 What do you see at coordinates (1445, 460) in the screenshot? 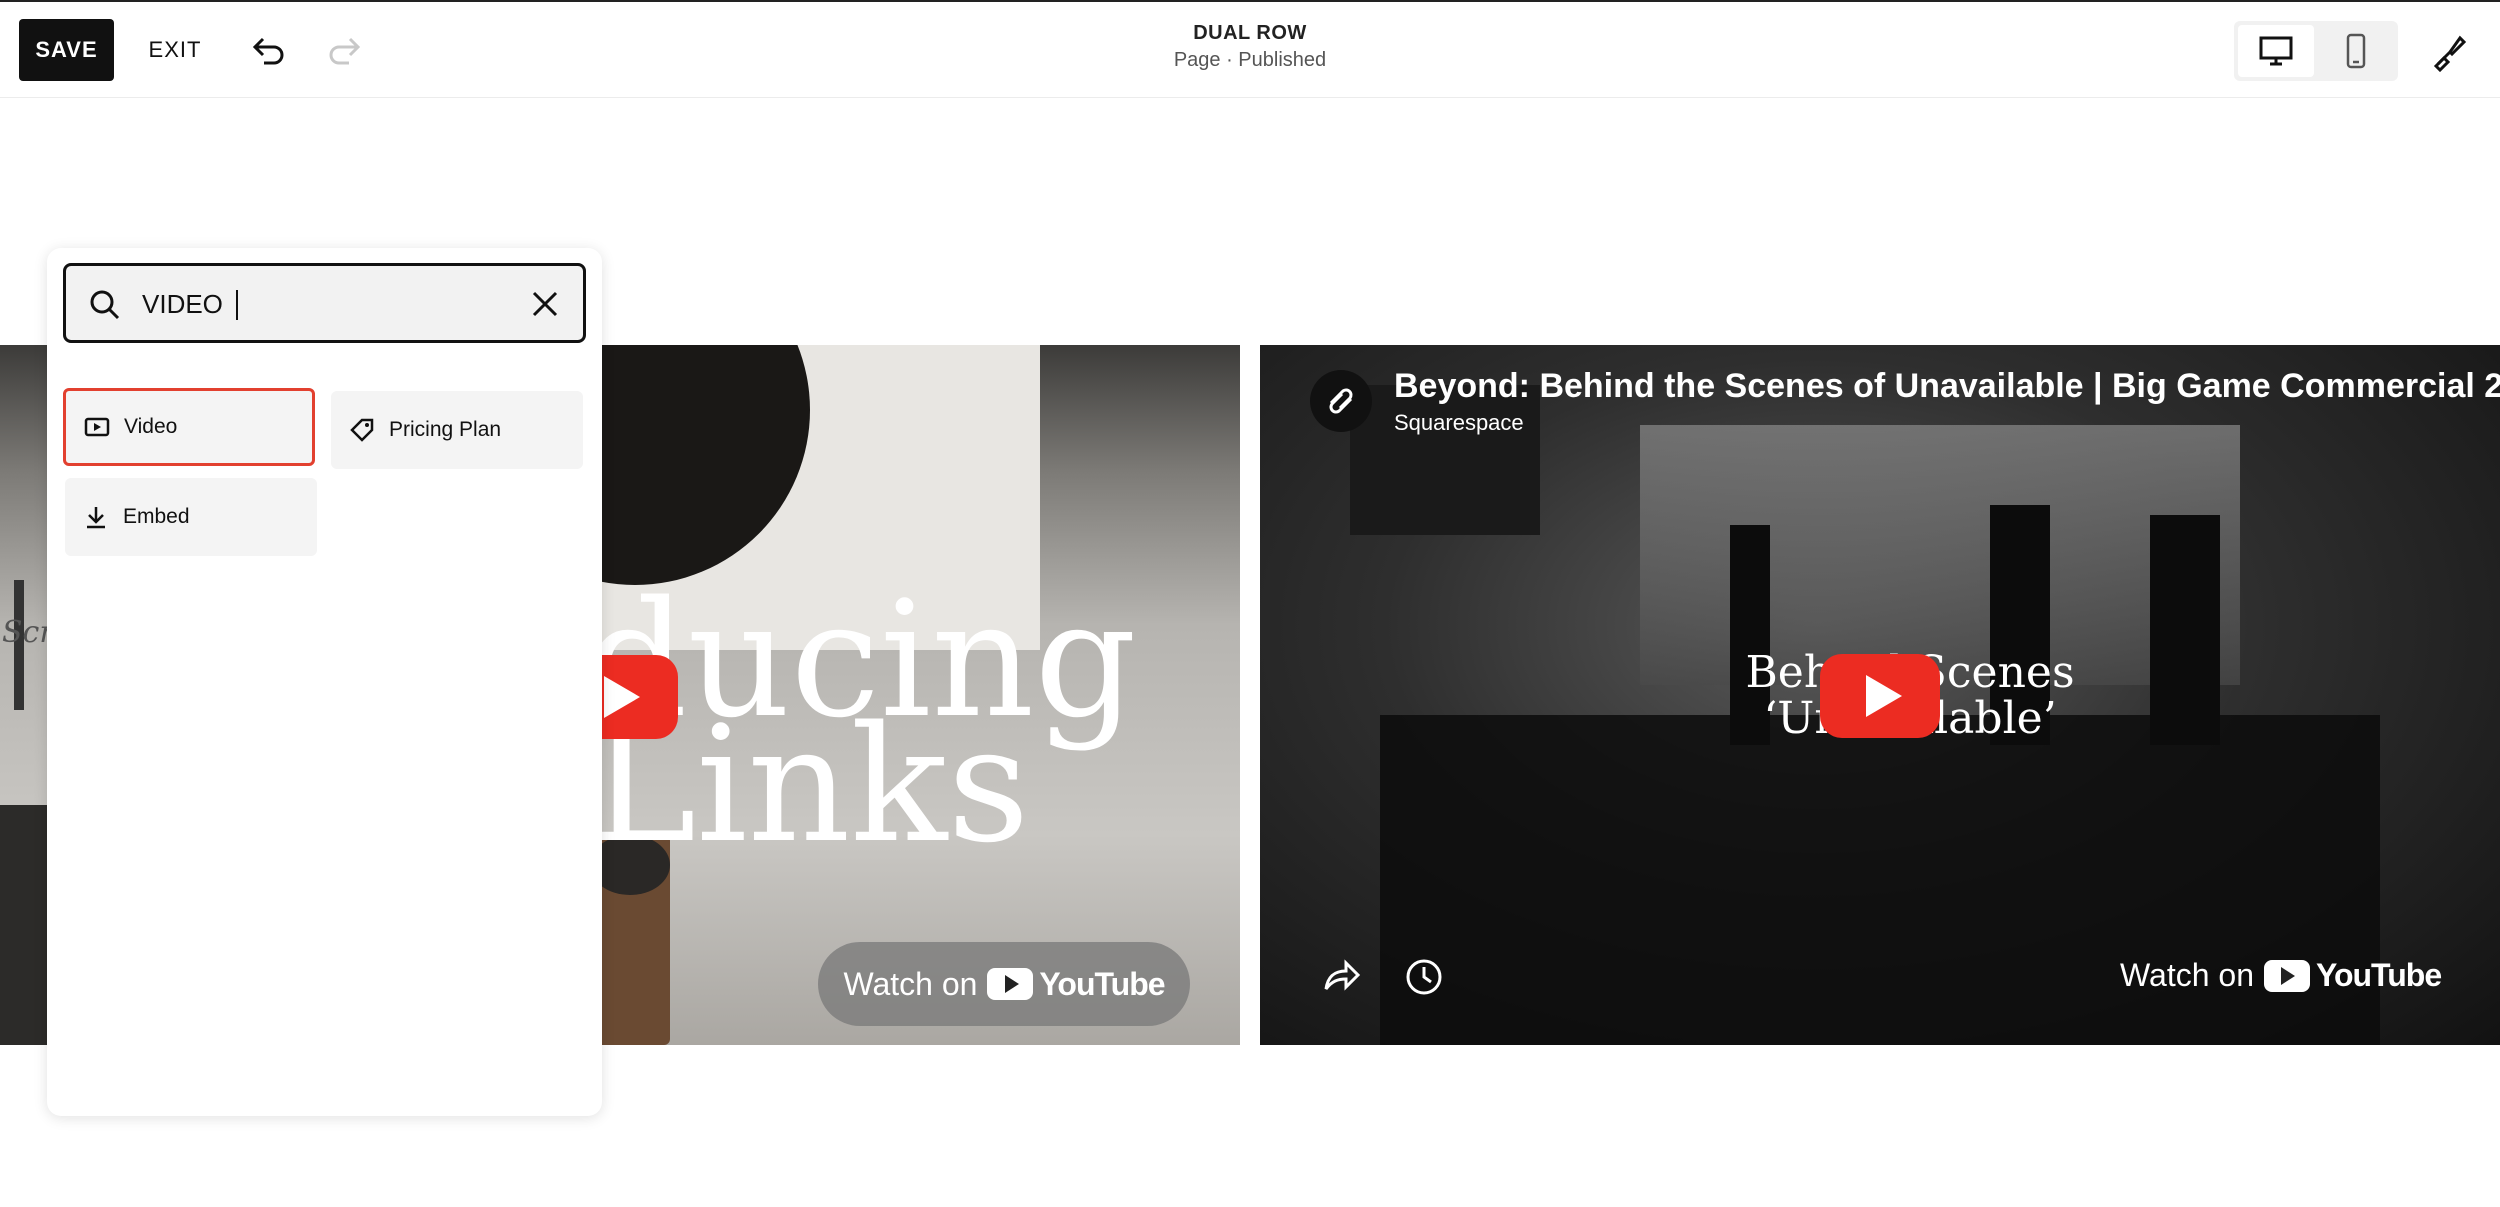
I see `studio-light` at bounding box center [1445, 460].